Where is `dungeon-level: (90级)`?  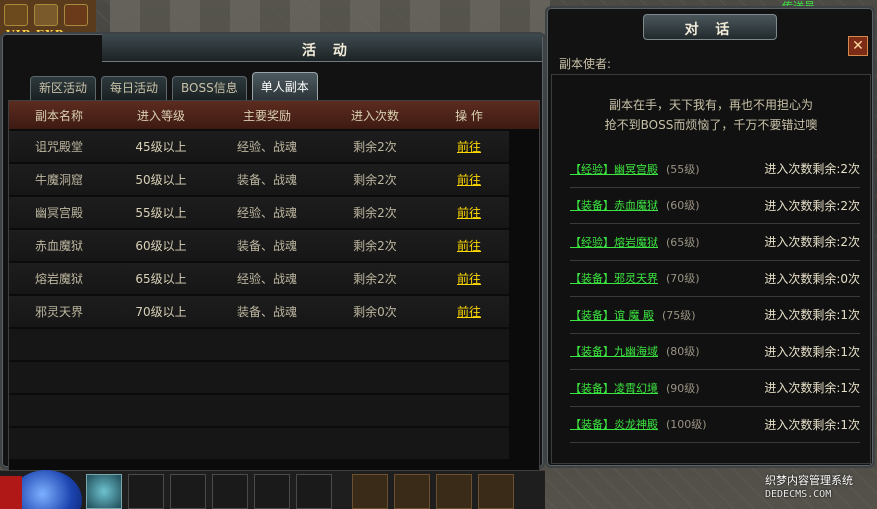 dungeon-level: (90级) is located at coordinates (683, 388).